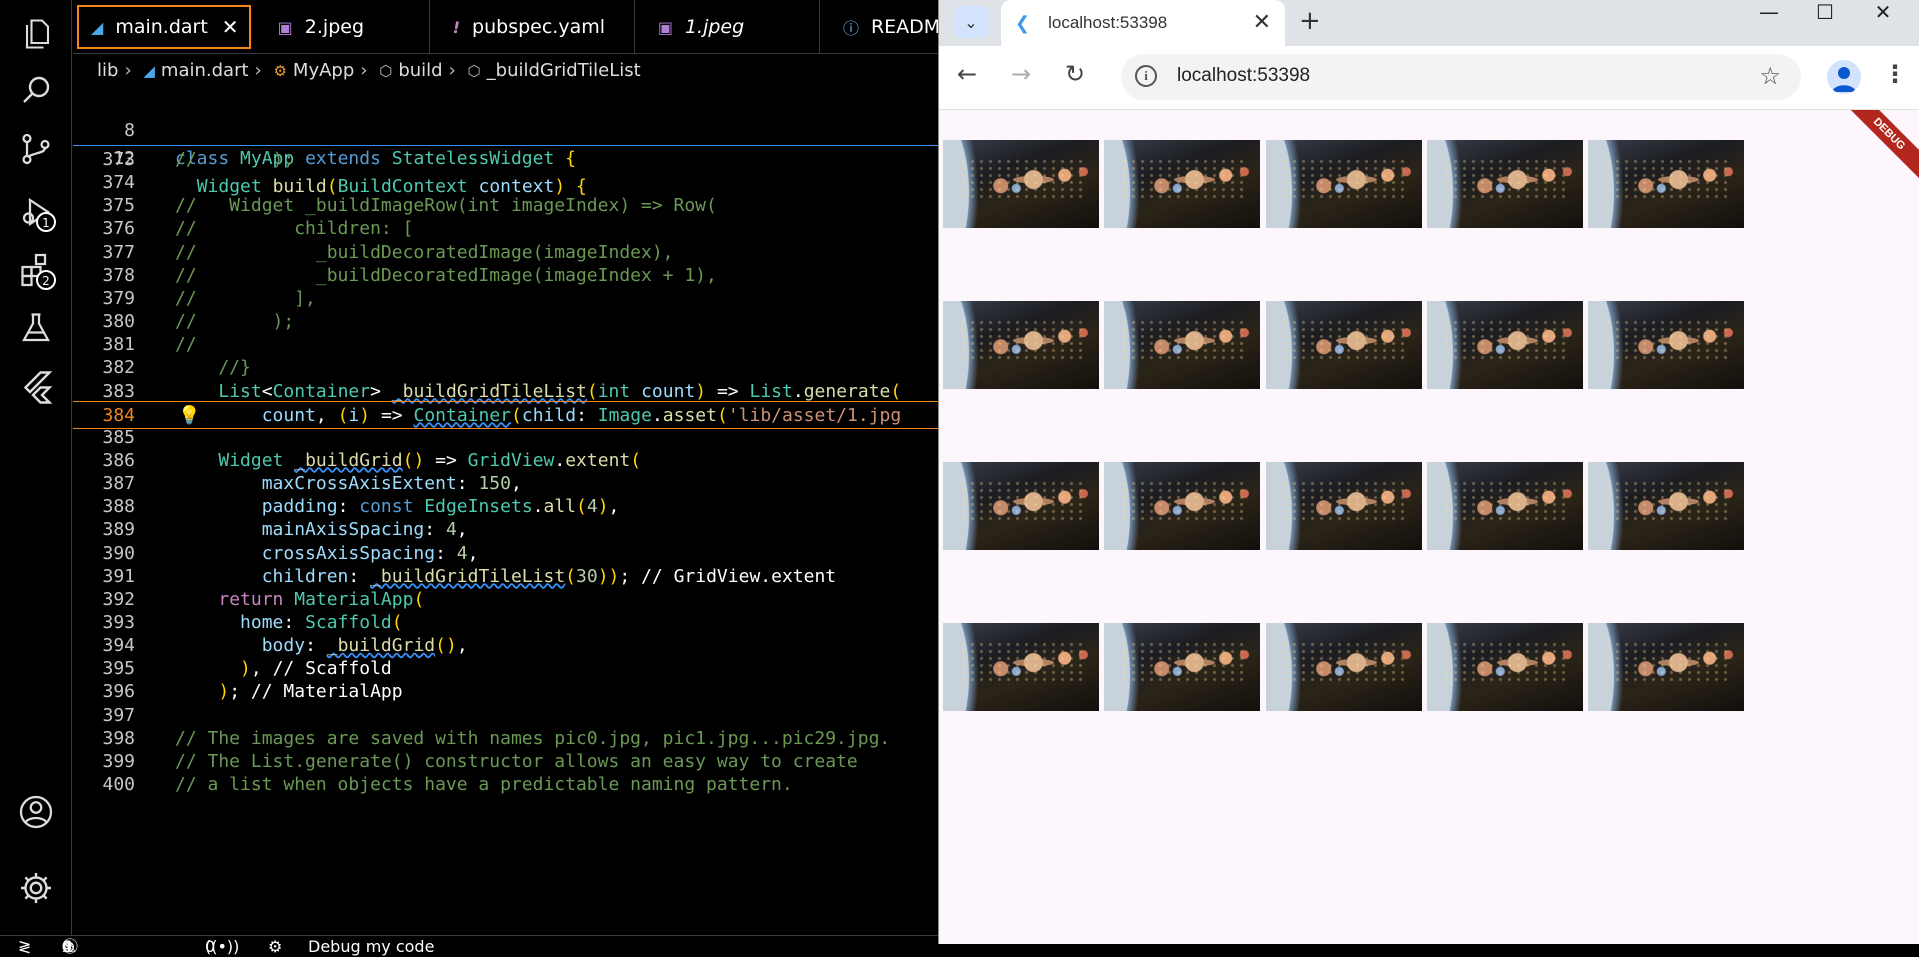 This screenshot has height=957, width=1919. Describe the element at coordinates (1429, 23) in the screenshot. I see `browser-tab-strip: ⌄ ❮ localhost:53398 ✕ + — ☐ ✕` at that location.